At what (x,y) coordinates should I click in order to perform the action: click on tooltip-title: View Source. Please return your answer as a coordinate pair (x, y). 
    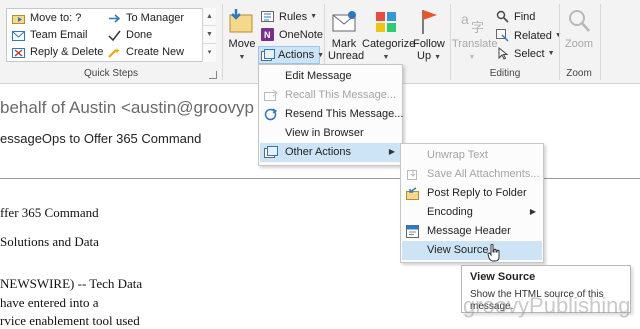
    Looking at the image, I should click on (503, 277).